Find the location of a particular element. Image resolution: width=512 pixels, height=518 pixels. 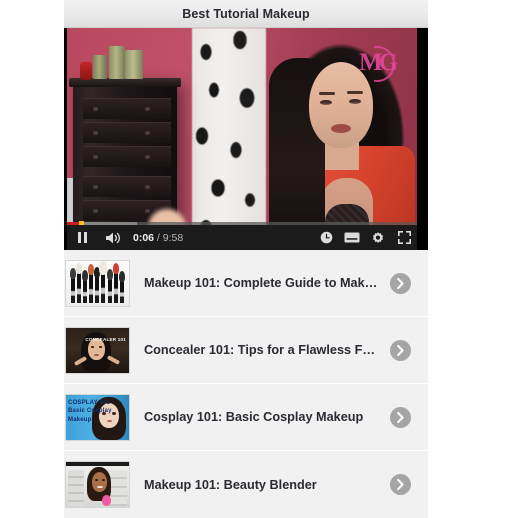

video-thumbnail: CONCEALER 101 is located at coordinates (97, 350).